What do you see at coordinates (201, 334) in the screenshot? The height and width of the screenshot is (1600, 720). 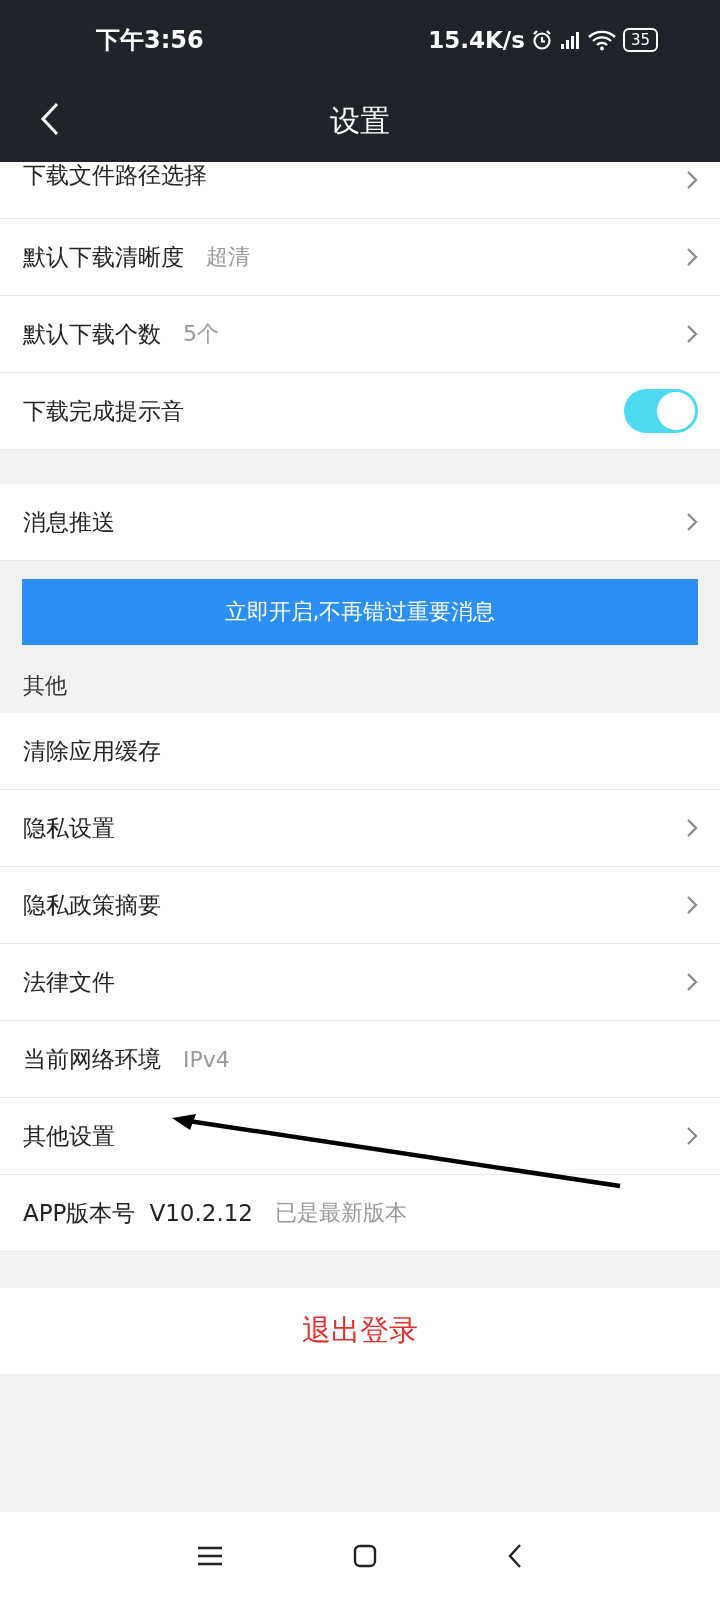 I see `row-value: 5个` at bounding box center [201, 334].